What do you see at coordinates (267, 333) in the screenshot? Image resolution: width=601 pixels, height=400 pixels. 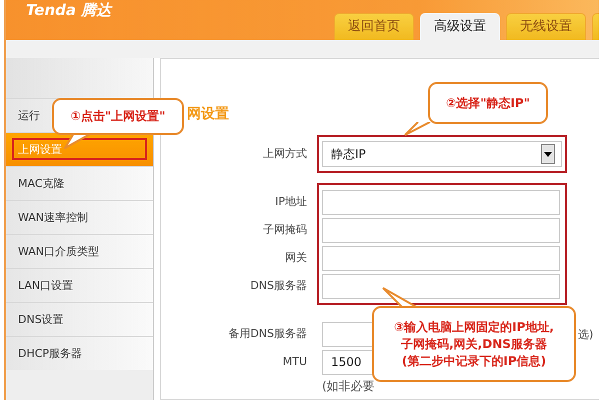 I see `field-label: 备用DNS服务器` at bounding box center [267, 333].